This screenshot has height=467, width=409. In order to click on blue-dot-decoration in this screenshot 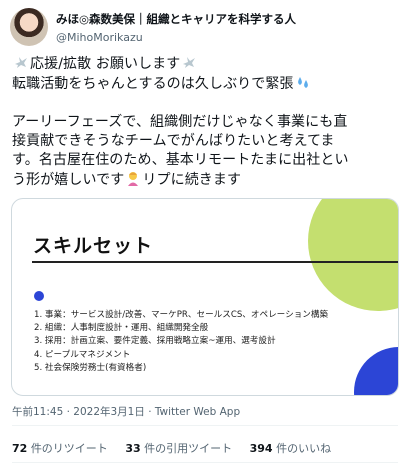, I will do `click(39, 296)`.